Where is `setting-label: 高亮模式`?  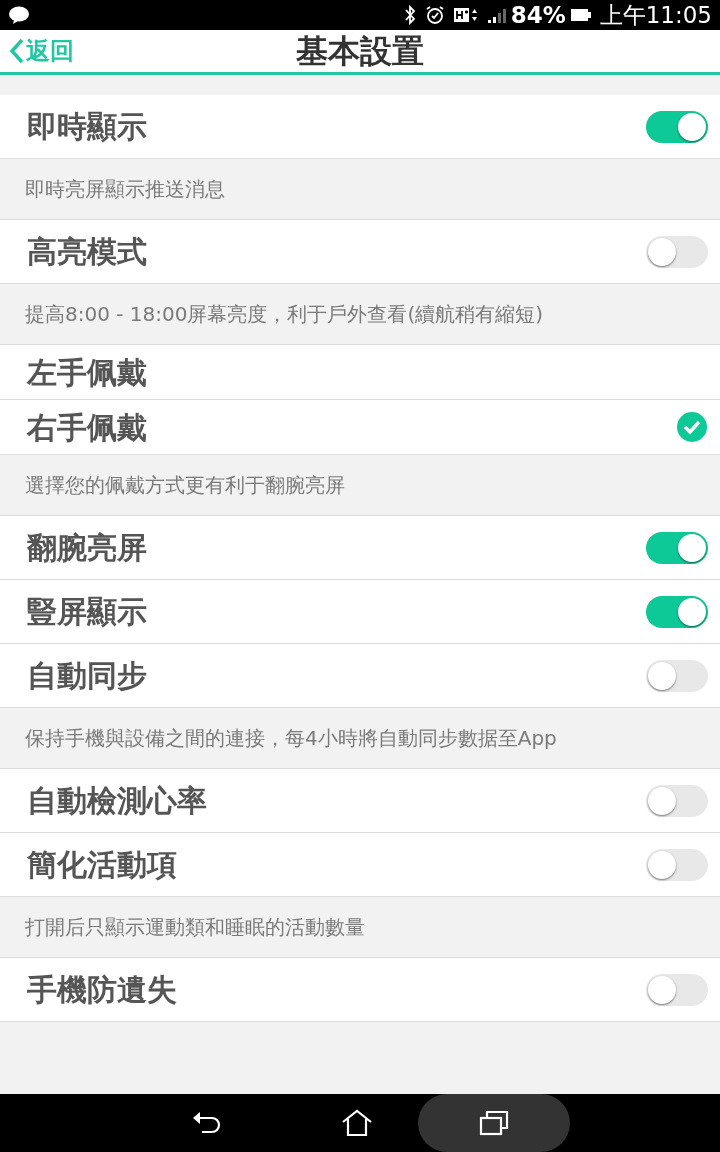 setting-label: 高亮模式 is located at coordinates (87, 252).